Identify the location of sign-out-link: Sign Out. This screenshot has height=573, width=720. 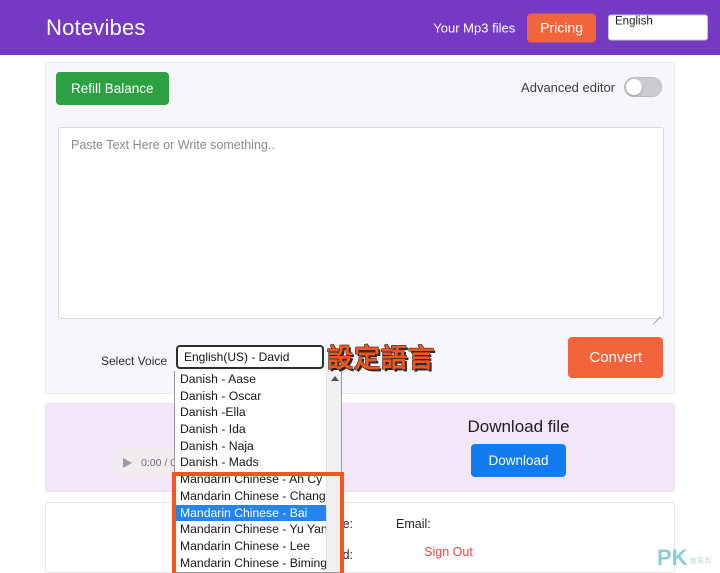
(448, 552).